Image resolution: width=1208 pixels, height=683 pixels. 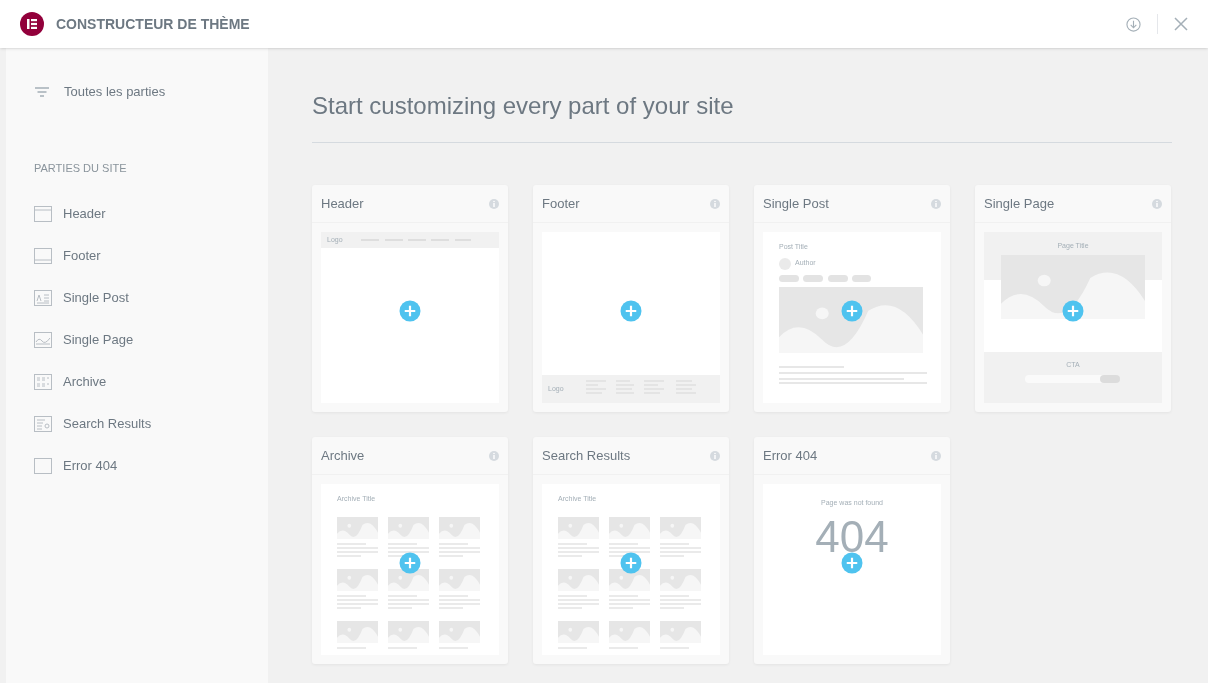 I want to click on error-code-text: 404, so click(x=852, y=536).